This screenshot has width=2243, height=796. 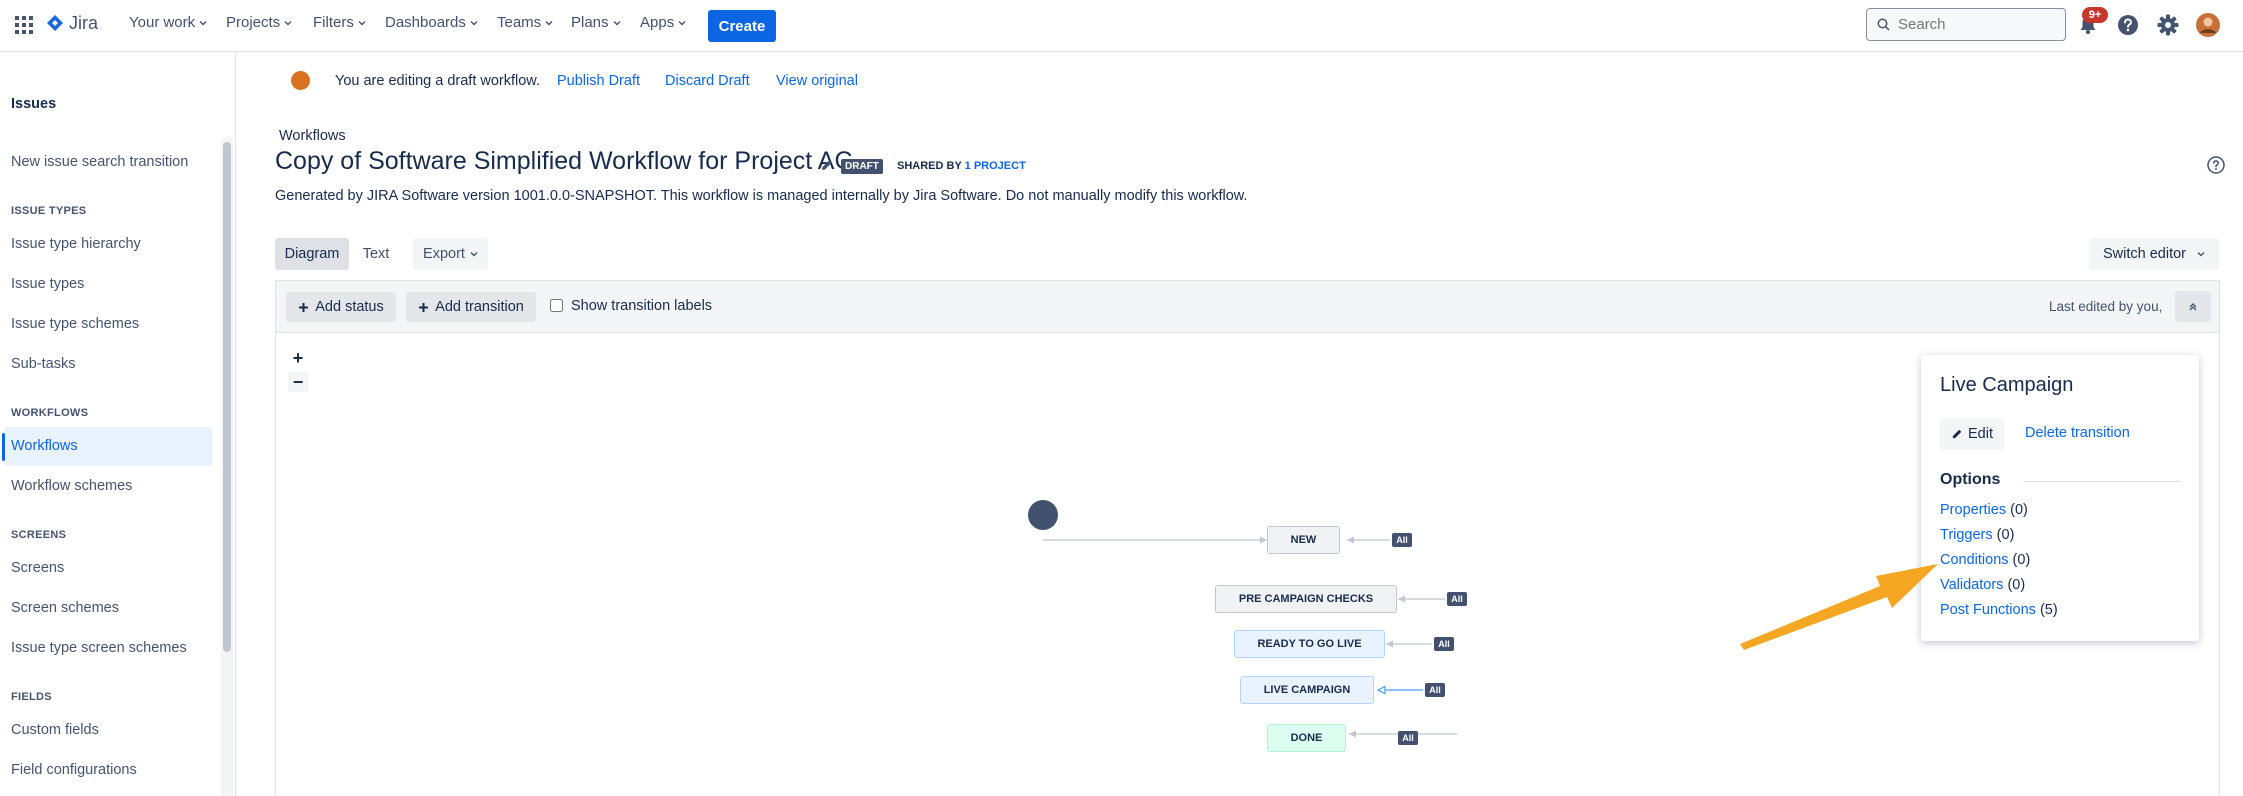 I want to click on sidebar-item-workflows: Workflows, so click(x=44, y=446).